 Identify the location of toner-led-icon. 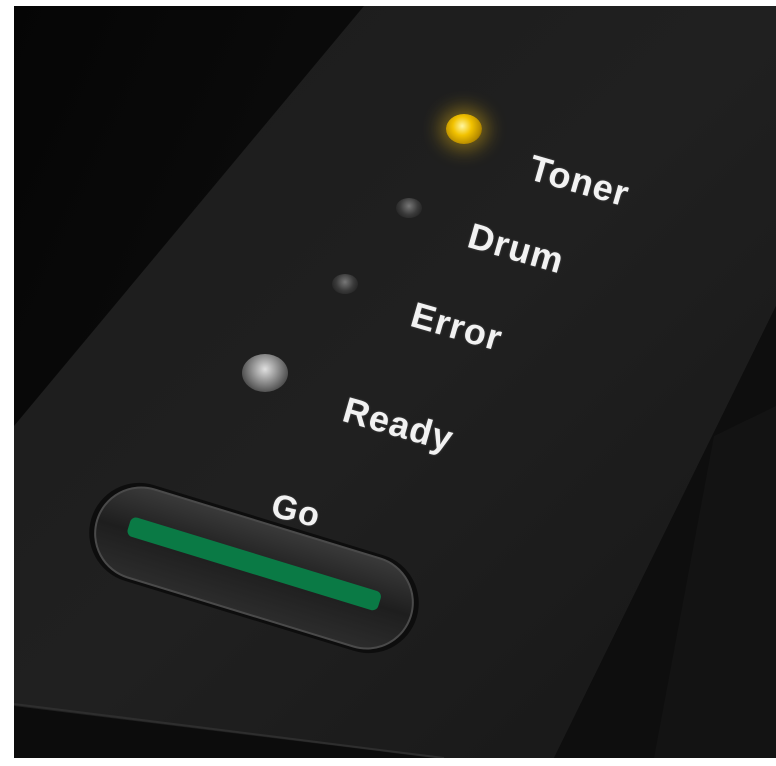
(464, 129).